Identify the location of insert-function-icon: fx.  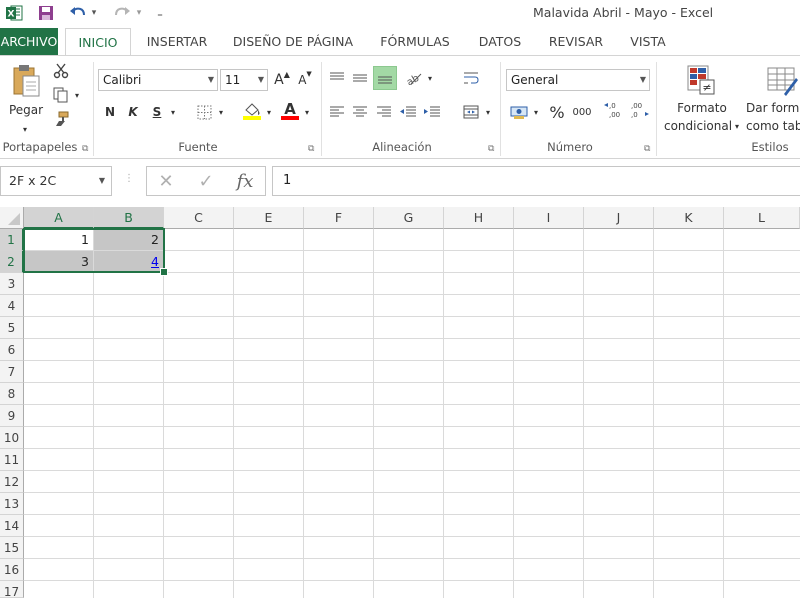
(245, 181).